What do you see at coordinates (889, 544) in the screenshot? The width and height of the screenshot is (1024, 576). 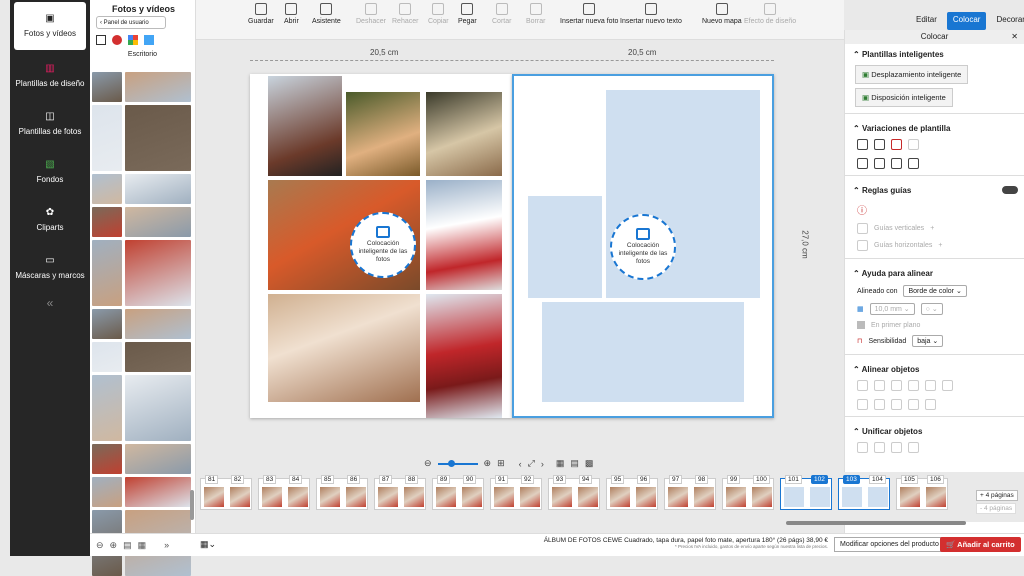 I see `modify-product-button: Modificar opciones del producto` at bounding box center [889, 544].